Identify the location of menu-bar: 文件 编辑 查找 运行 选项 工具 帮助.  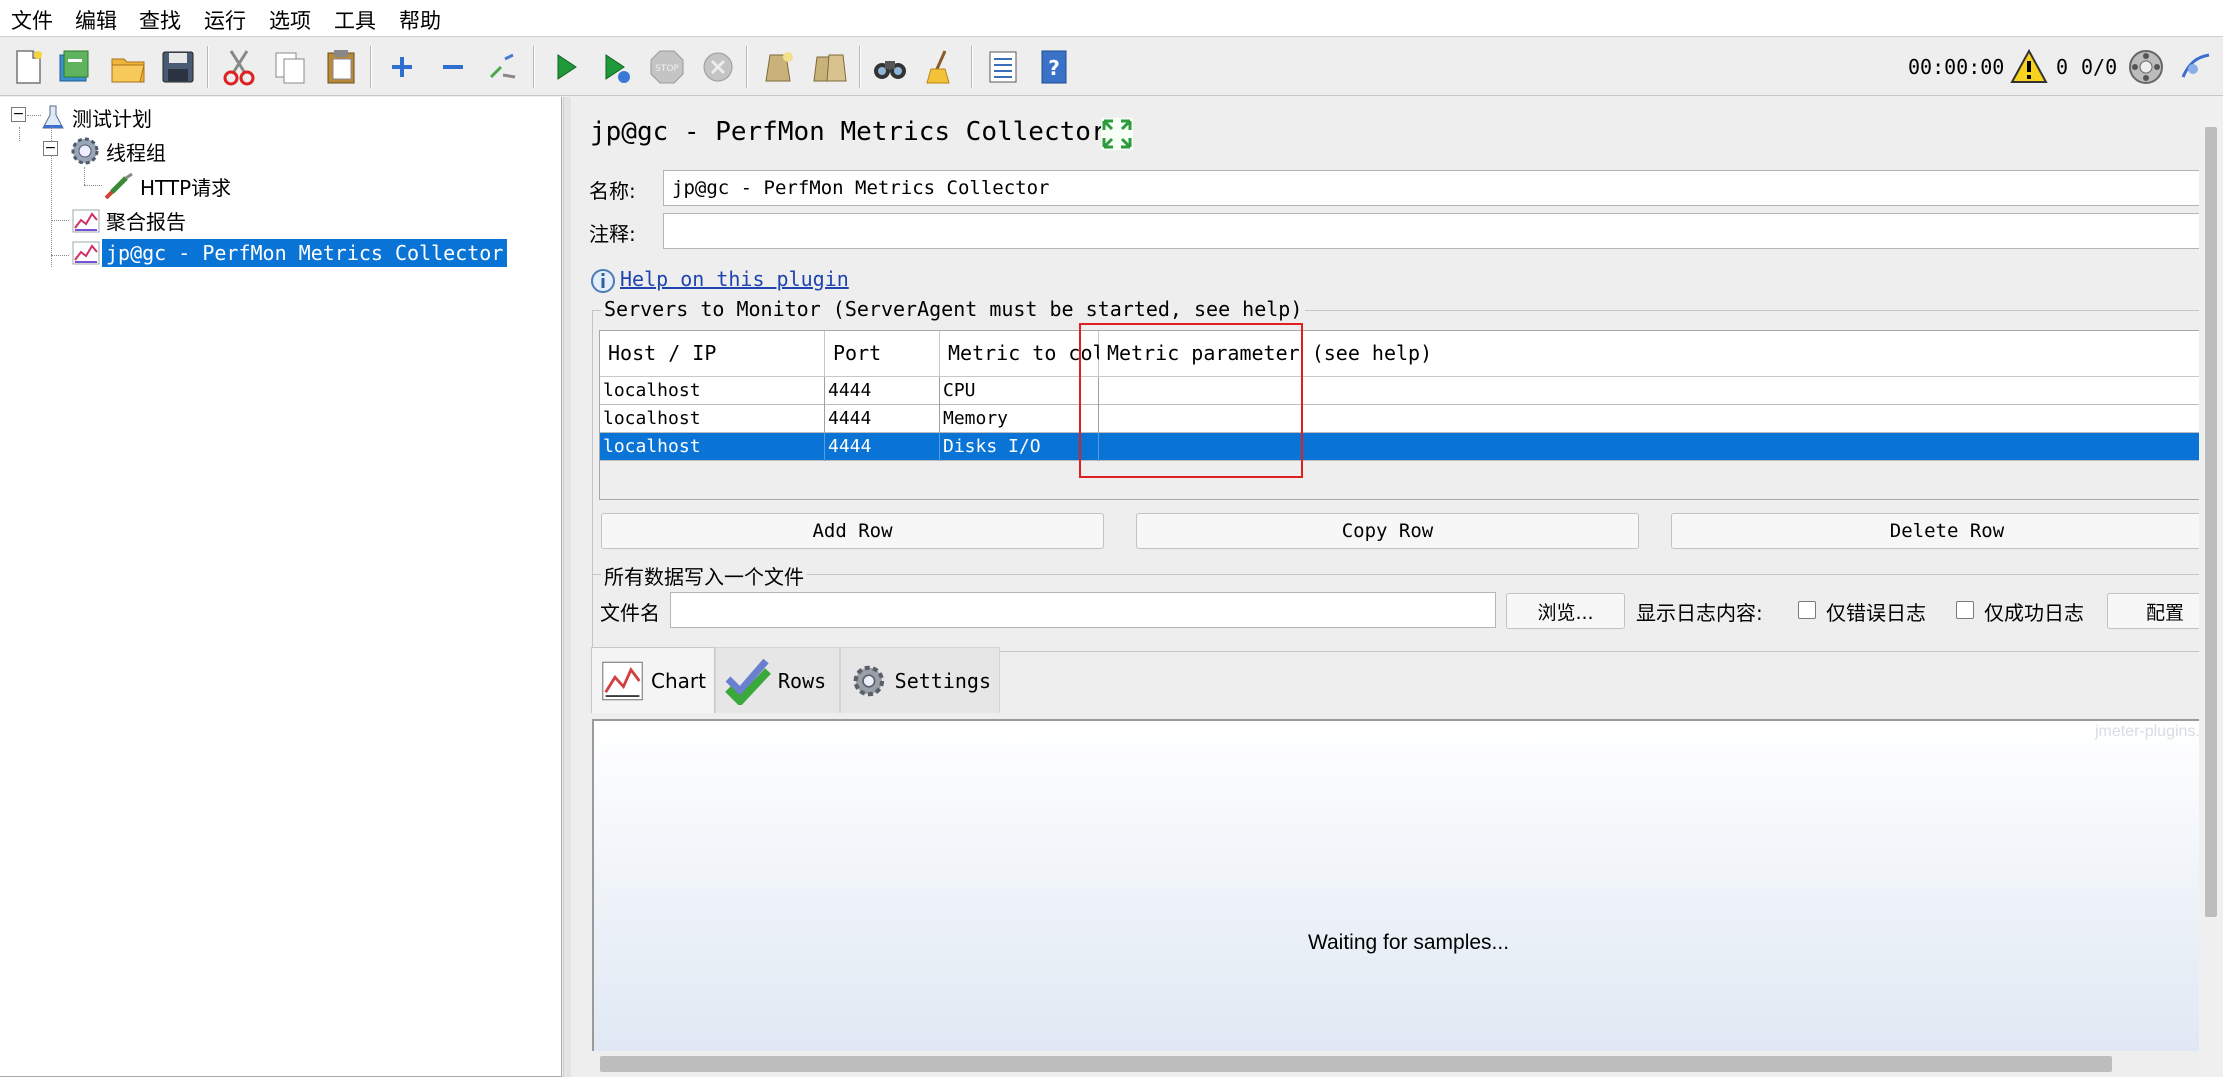
(1111, 18).